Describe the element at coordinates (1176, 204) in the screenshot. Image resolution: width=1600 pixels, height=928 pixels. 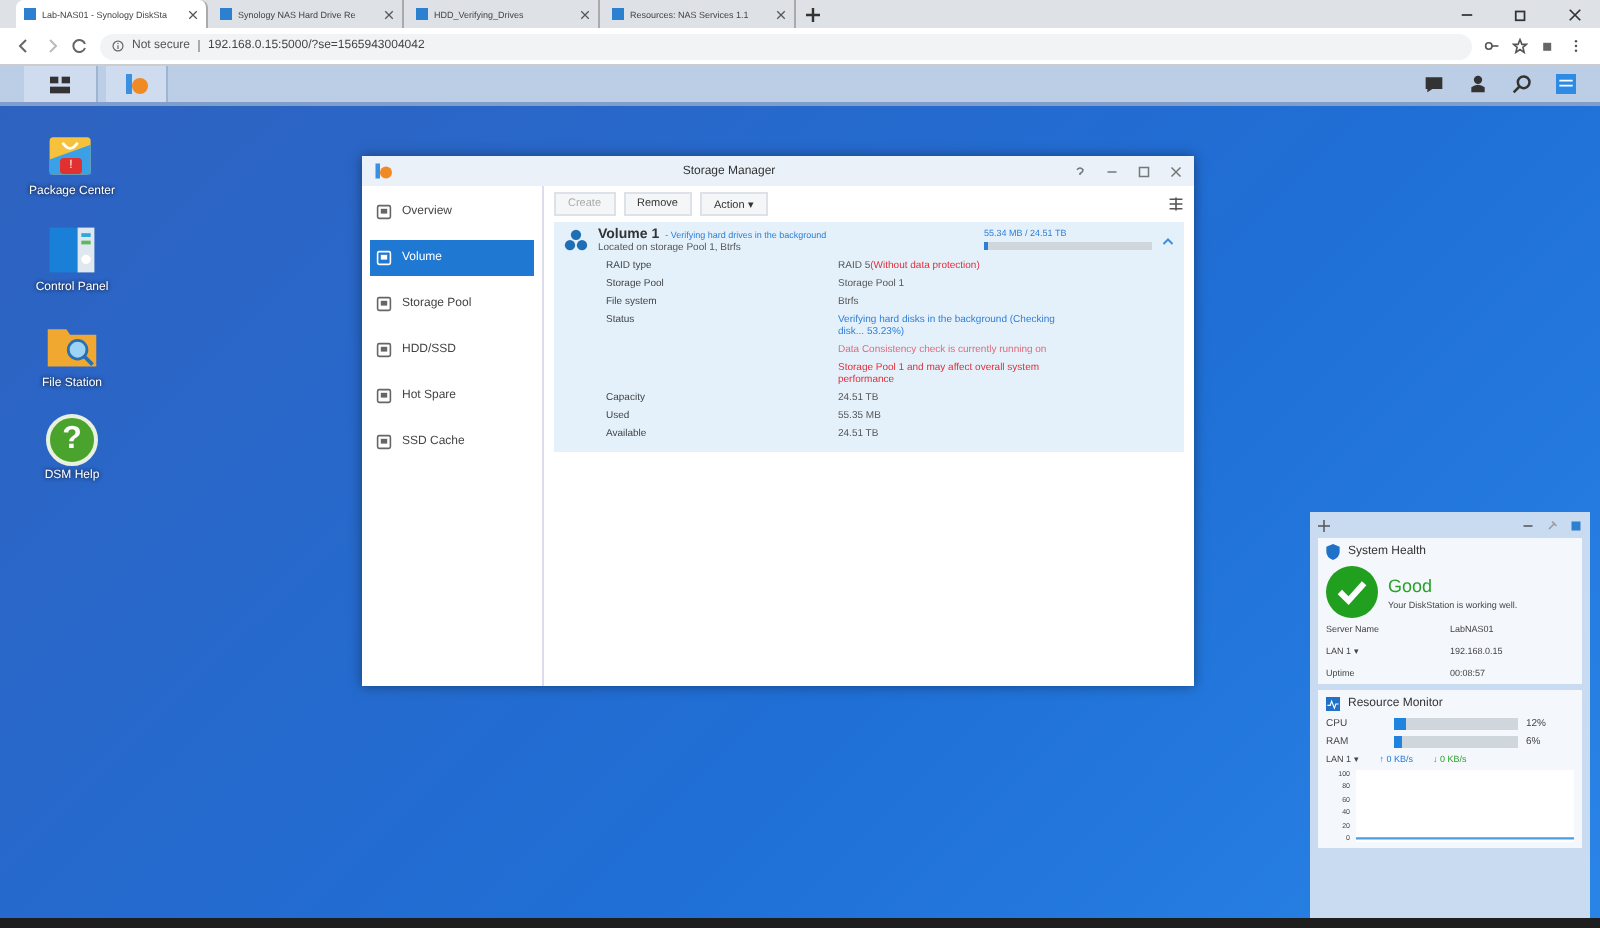
I see `layout-icon` at that location.